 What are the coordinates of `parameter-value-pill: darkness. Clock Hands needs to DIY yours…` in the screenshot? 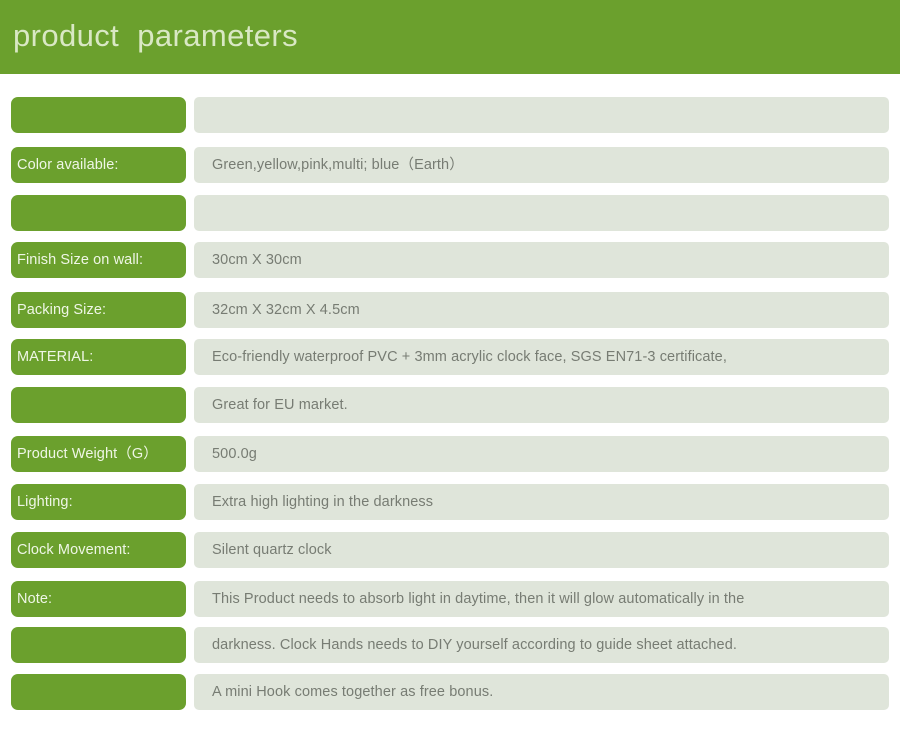 It's located at (541, 645).